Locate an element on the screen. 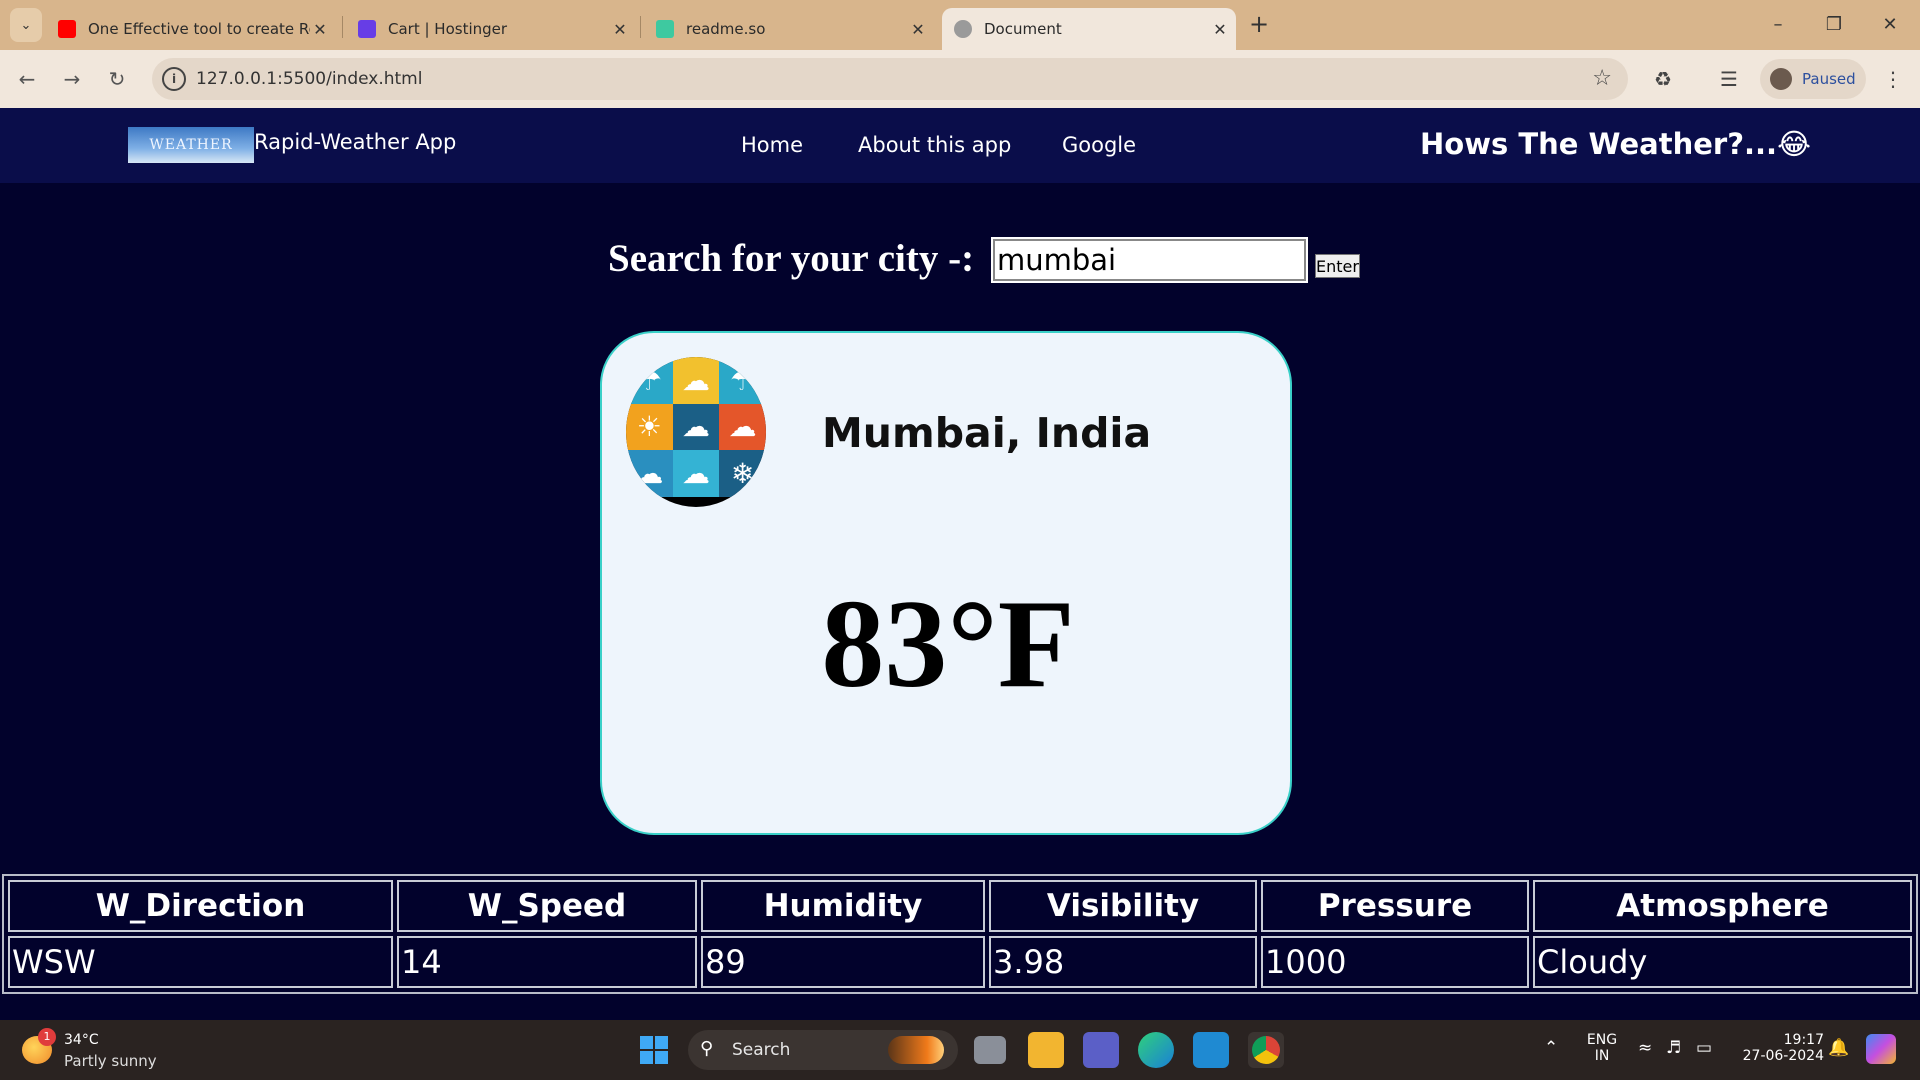 This screenshot has width=1920, height=1080. show-hidden-icons-chevron-icon: ⌃ is located at coordinates (1551, 1048).